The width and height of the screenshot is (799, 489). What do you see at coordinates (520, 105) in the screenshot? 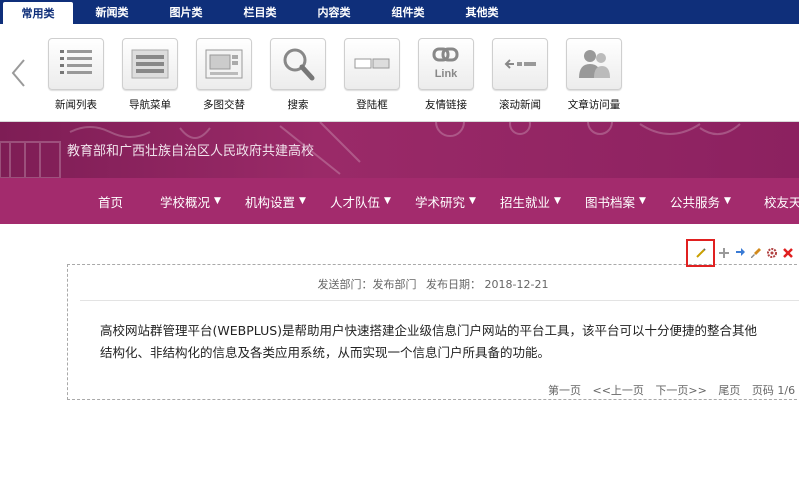
I see `widget-label: 滚动新闻` at bounding box center [520, 105].